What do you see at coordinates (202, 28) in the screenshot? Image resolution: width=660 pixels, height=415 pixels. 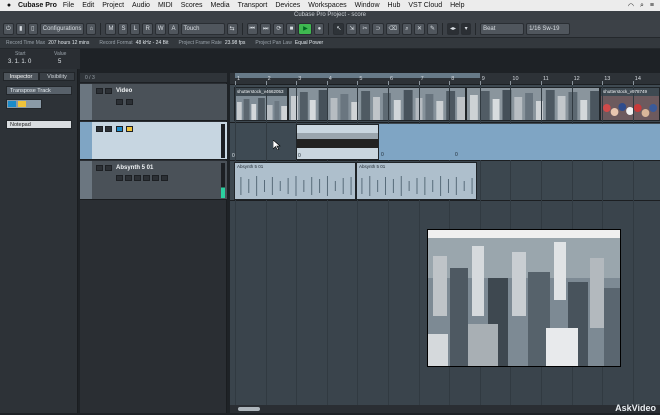 I see `automation-mode-select: Touch` at bounding box center [202, 28].